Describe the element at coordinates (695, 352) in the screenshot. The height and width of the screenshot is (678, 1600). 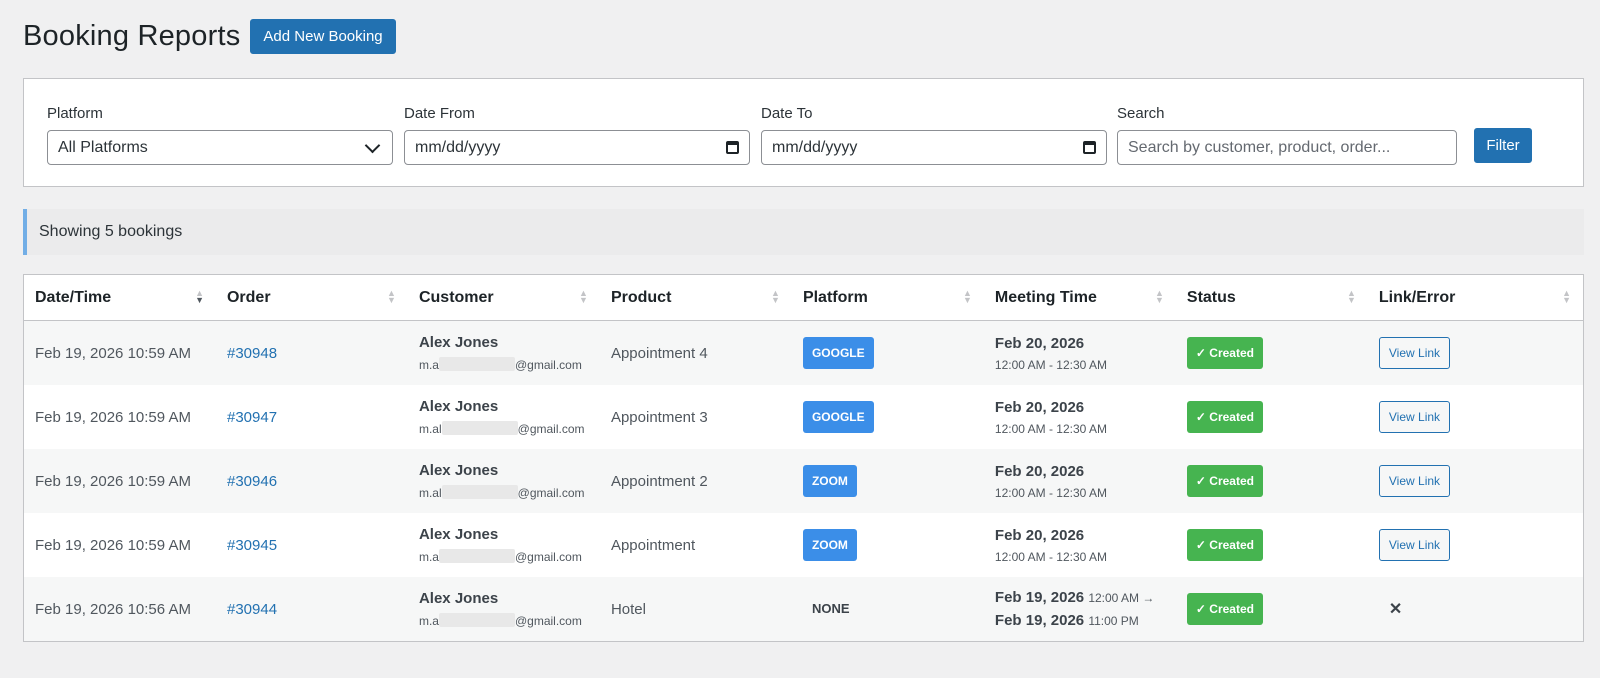
I see `cell-product: Appointment 4` at that location.